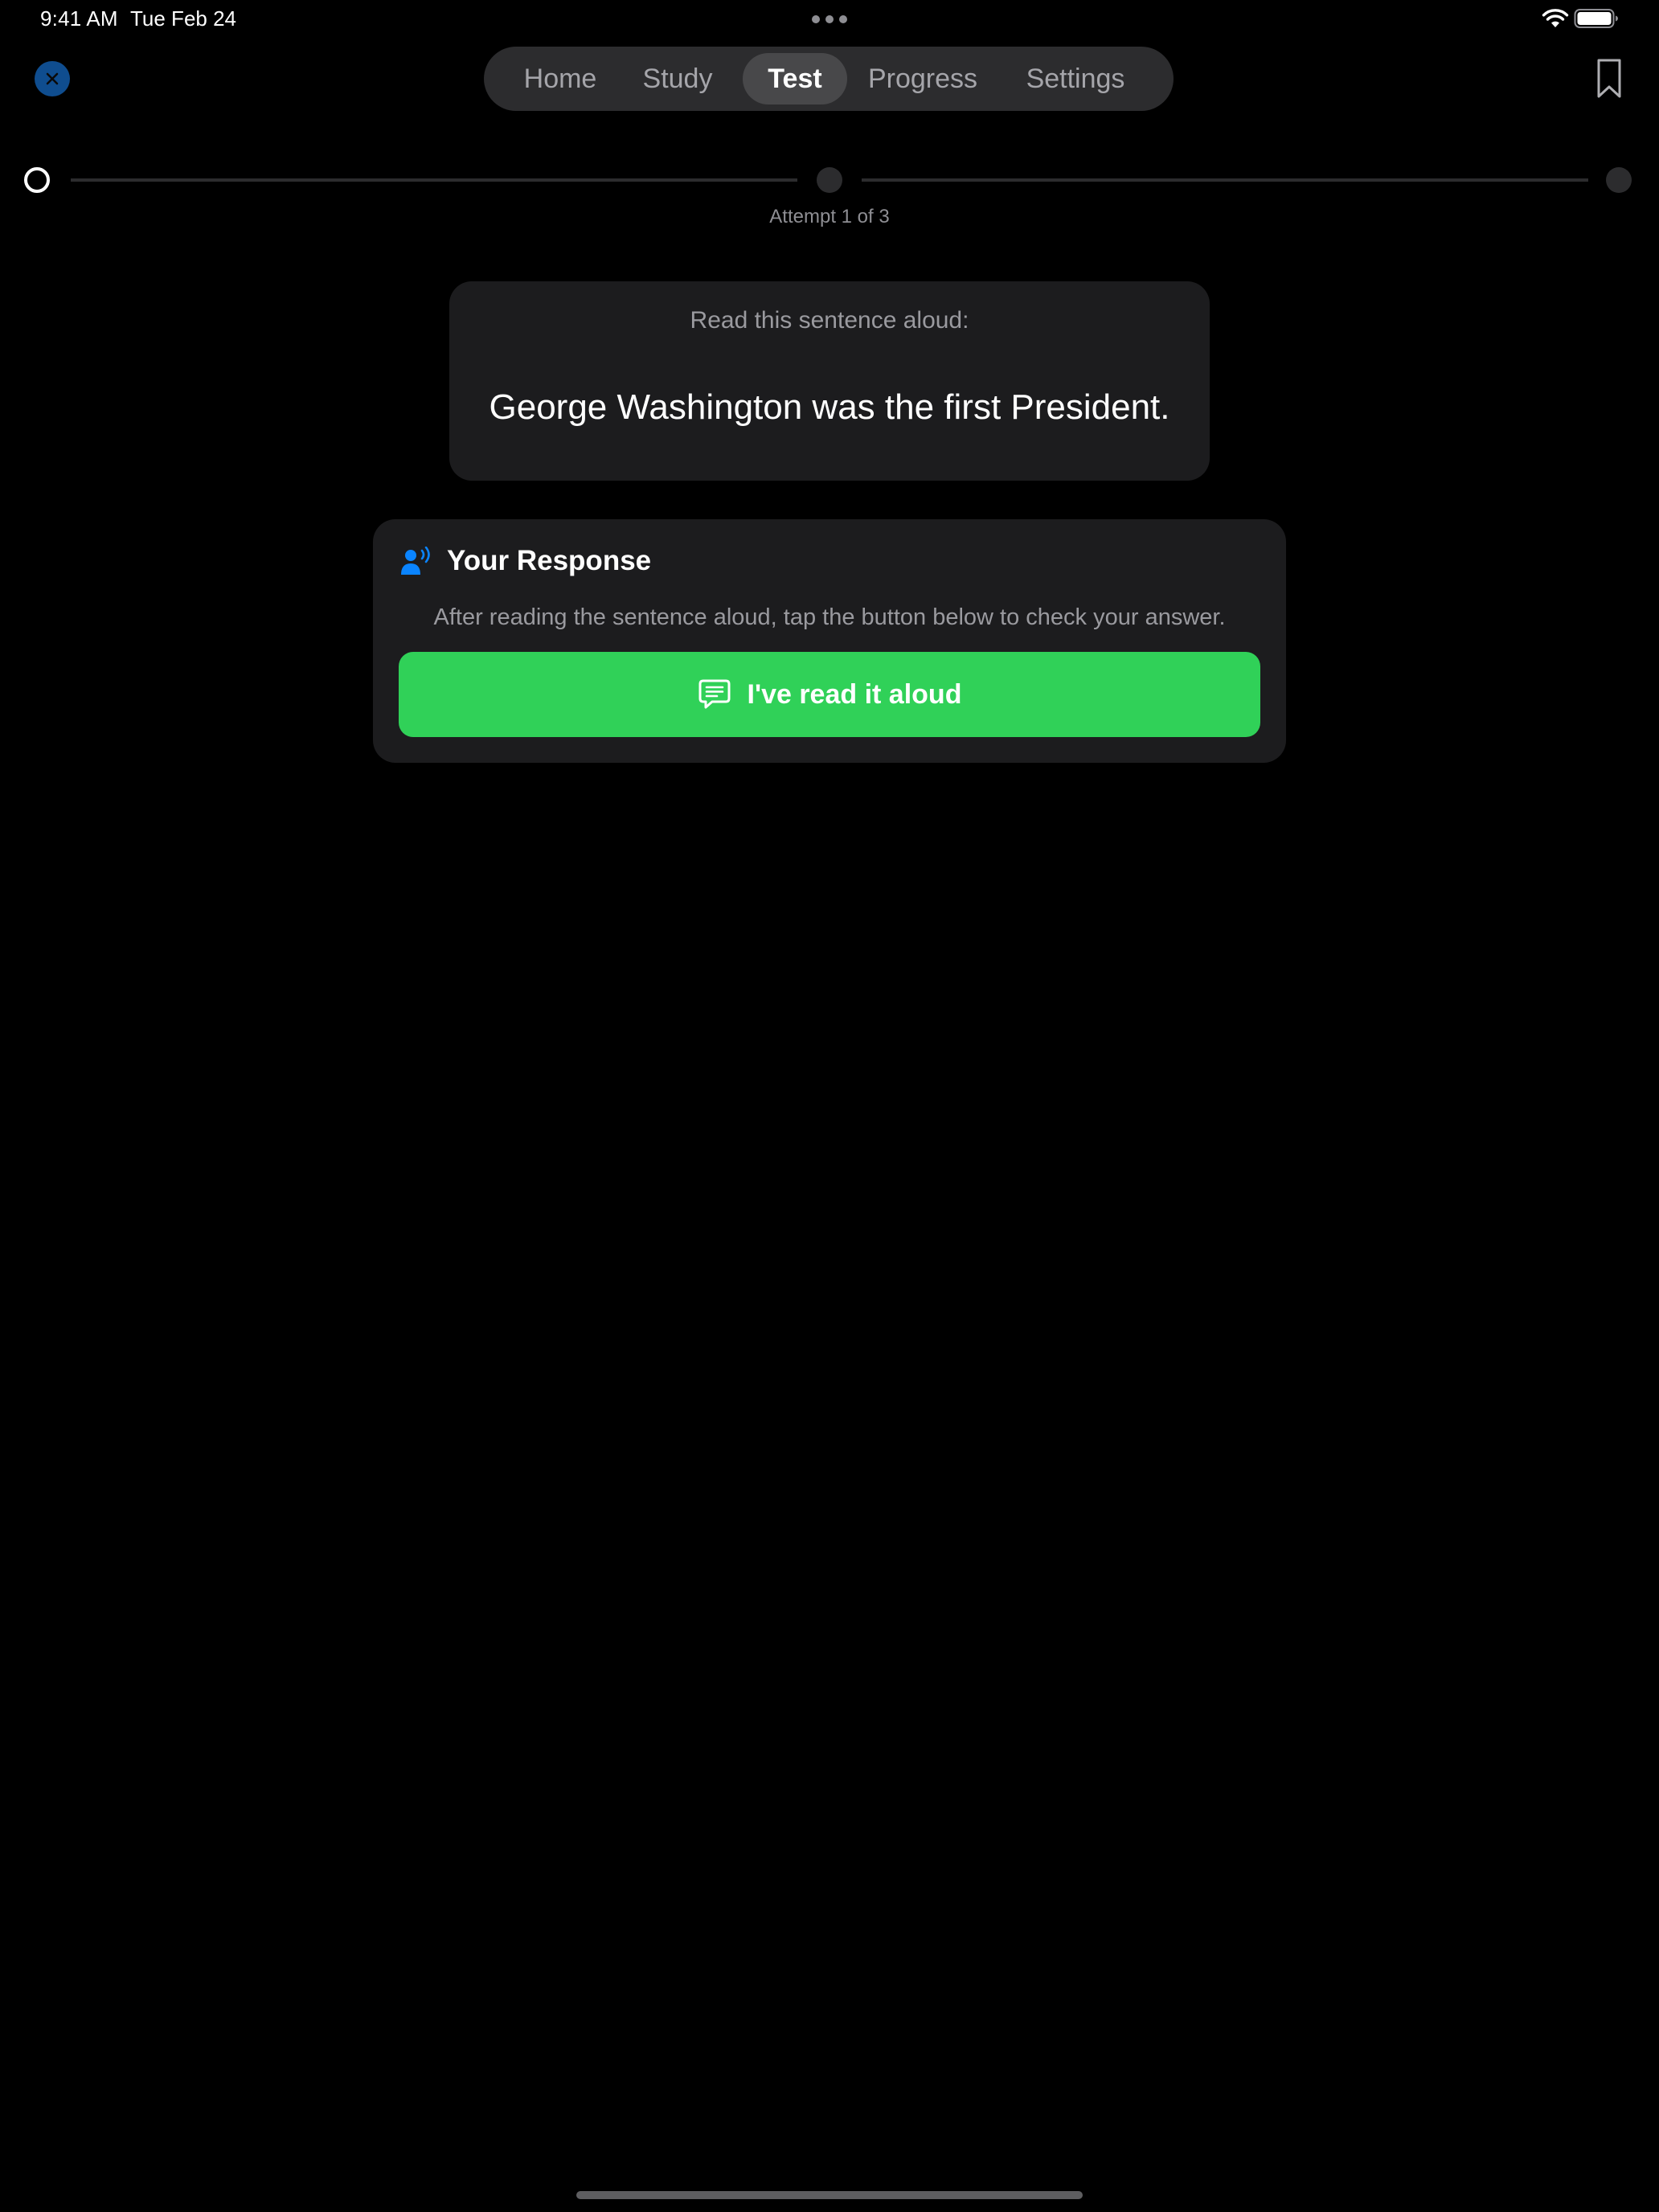 The image size is (1659, 2212). What do you see at coordinates (829, 19) in the screenshot?
I see `multitasking-dots-icon` at bounding box center [829, 19].